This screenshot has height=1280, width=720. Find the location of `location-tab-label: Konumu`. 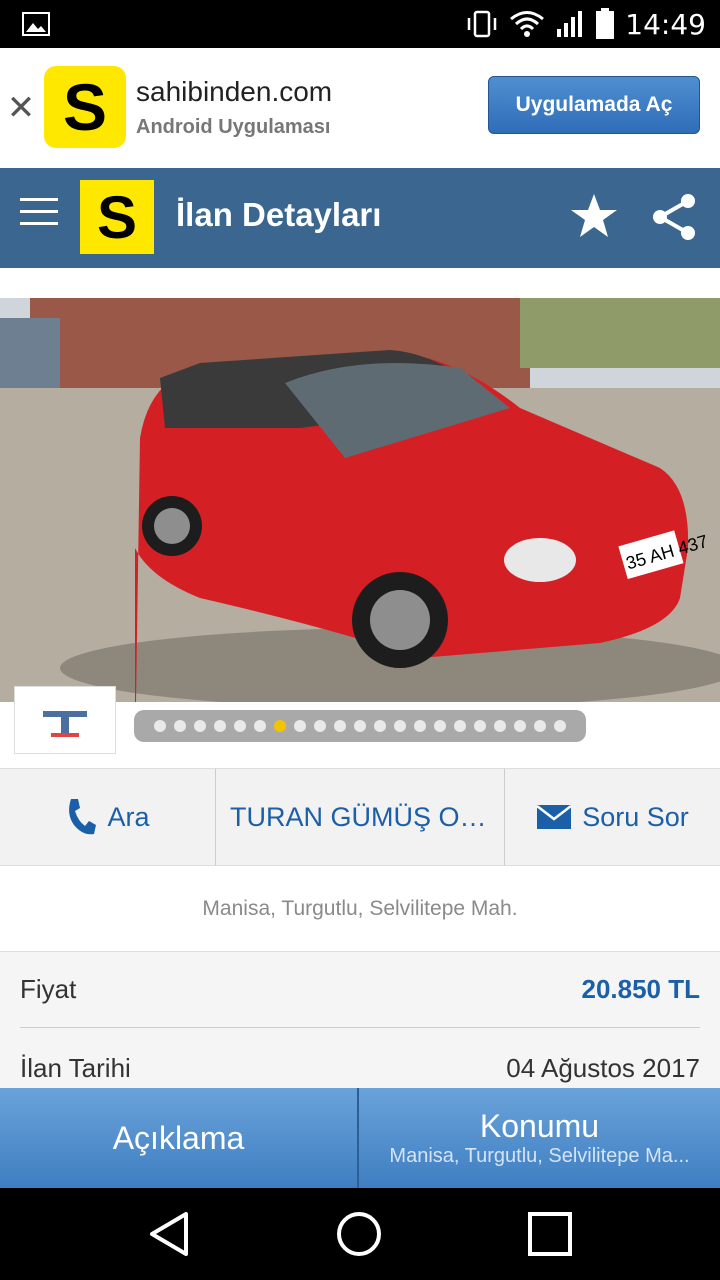

location-tab-label: Konumu is located at coordinates (539, 1126).